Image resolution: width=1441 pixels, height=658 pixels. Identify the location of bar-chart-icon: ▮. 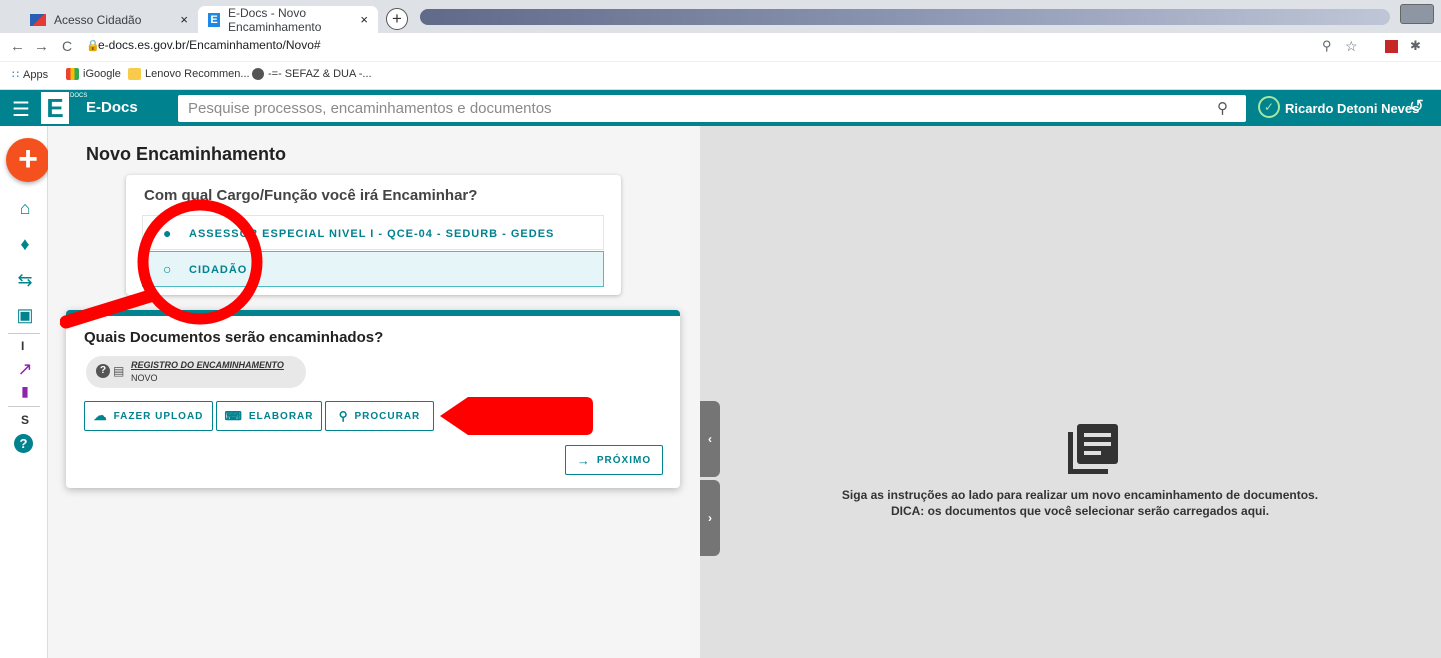
(25, 391).